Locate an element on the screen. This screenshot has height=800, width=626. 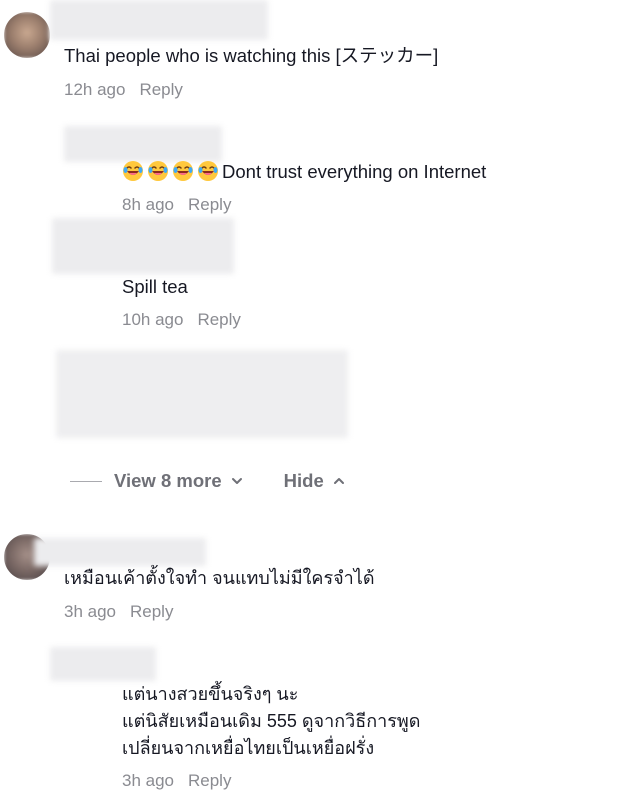
comment-text-line: แต่นิสัยเหมือนเดิม 555 ดูจากวิธีการพูด is located at coordinates (271, 721).